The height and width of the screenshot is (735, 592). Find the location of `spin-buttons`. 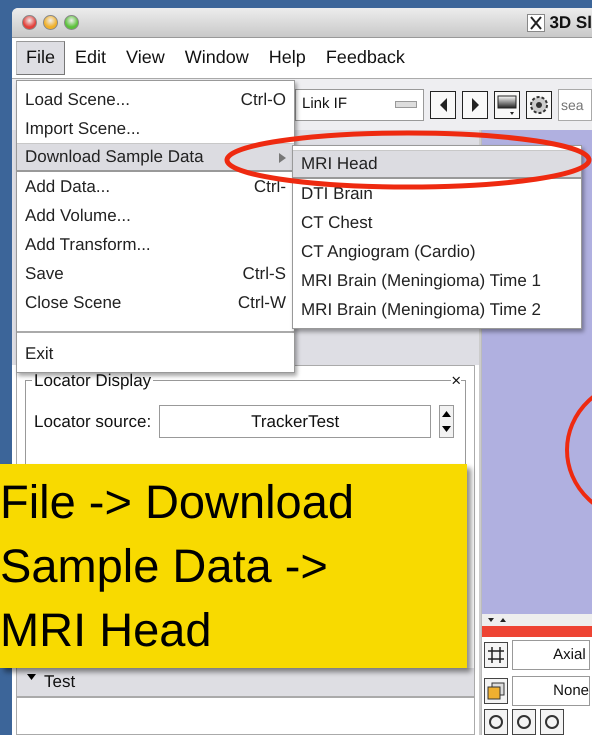

spin-buttons is located at coordinates (446, 421).